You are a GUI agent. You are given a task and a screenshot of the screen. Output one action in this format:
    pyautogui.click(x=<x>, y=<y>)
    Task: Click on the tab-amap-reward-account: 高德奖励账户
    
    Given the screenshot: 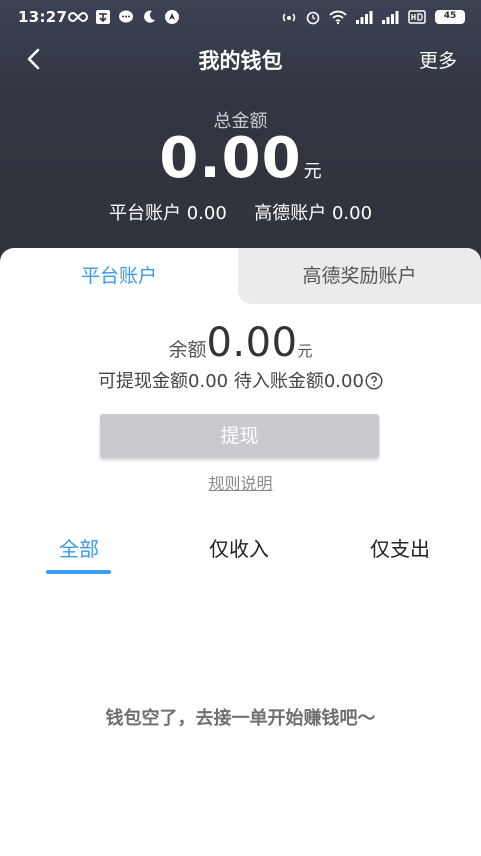 What is the action you would take?
    pyautogui.click(x=359, y=276)
    